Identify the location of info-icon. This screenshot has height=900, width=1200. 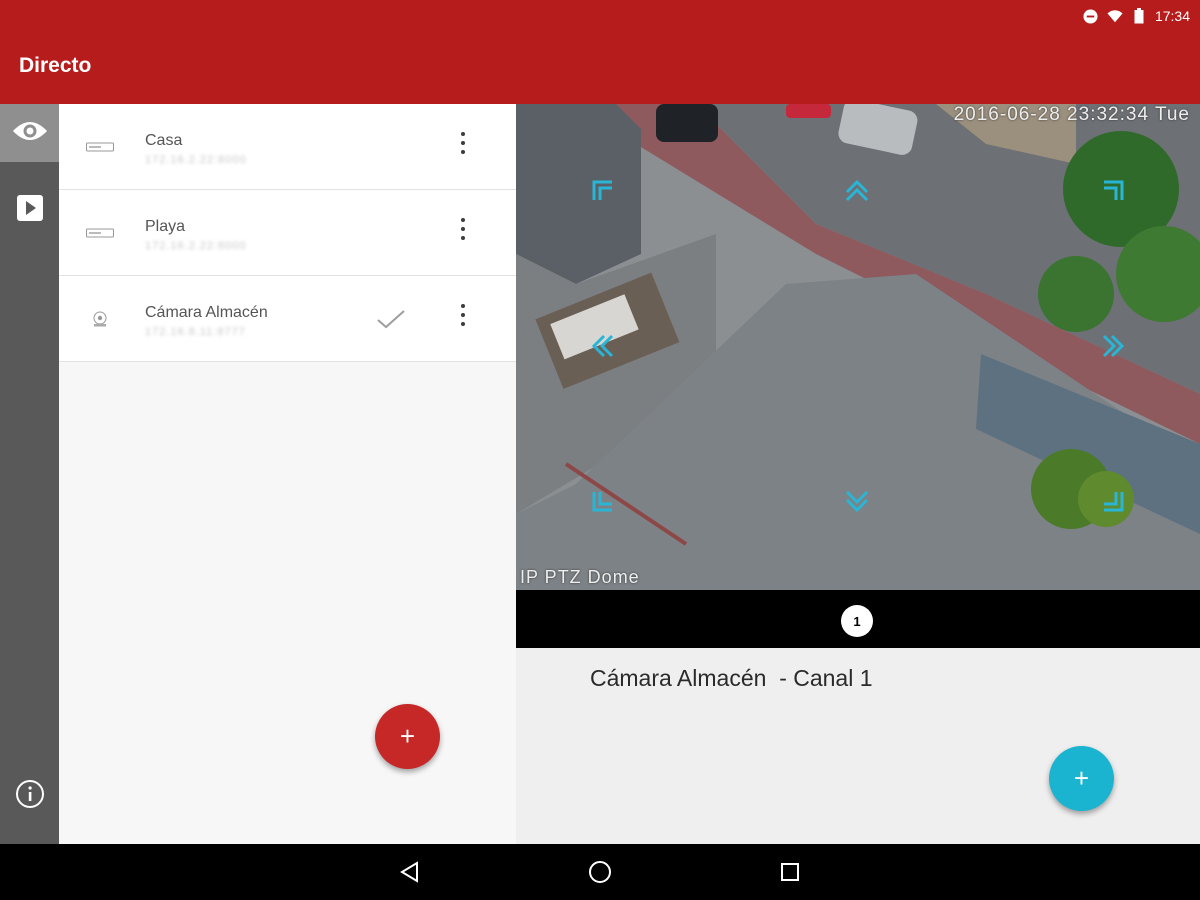
(30, 796).